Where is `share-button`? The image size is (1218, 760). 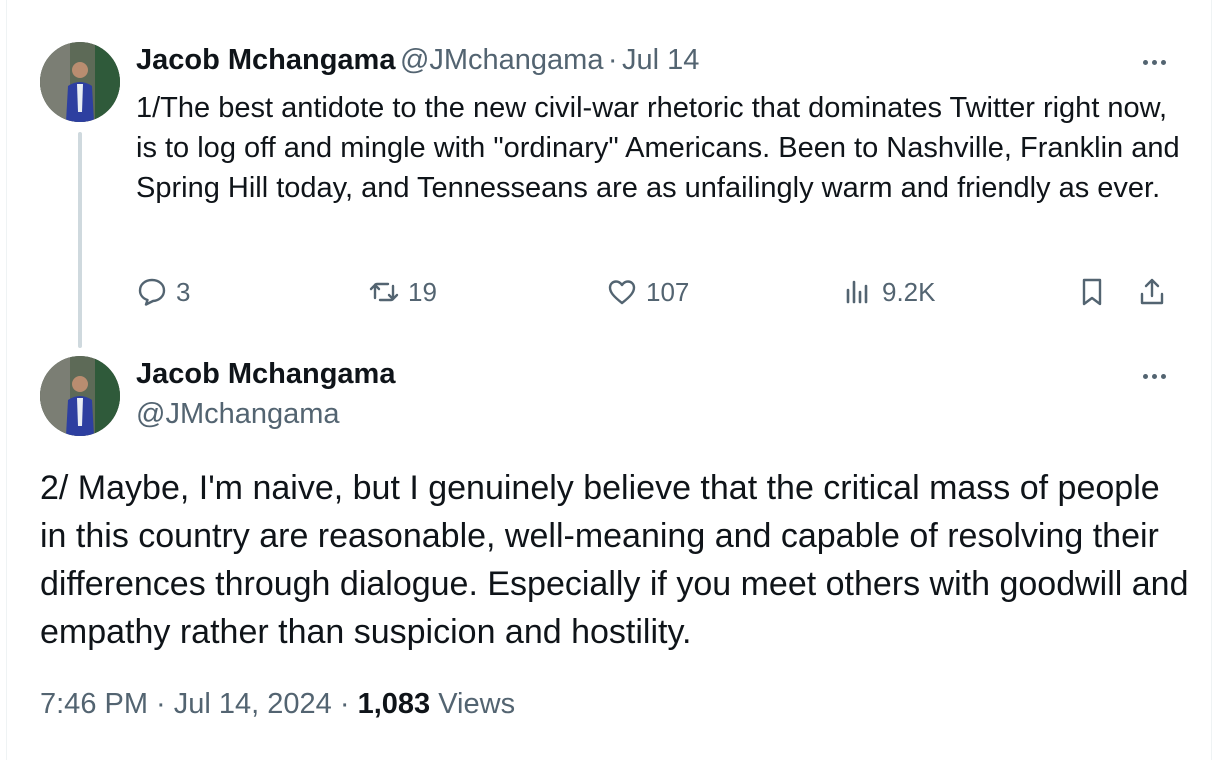
share-button is located at coordinates (1152, 292).